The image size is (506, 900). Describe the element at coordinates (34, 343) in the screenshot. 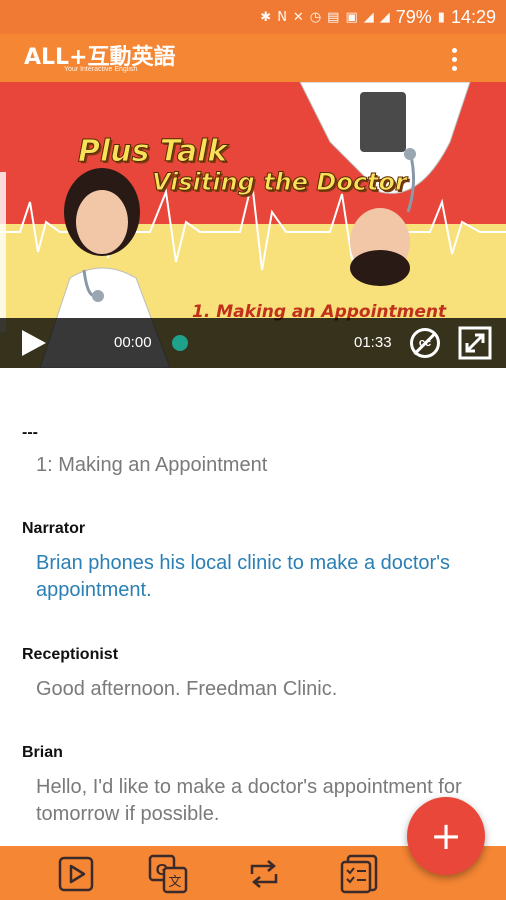

I see `play-icon` at that location.